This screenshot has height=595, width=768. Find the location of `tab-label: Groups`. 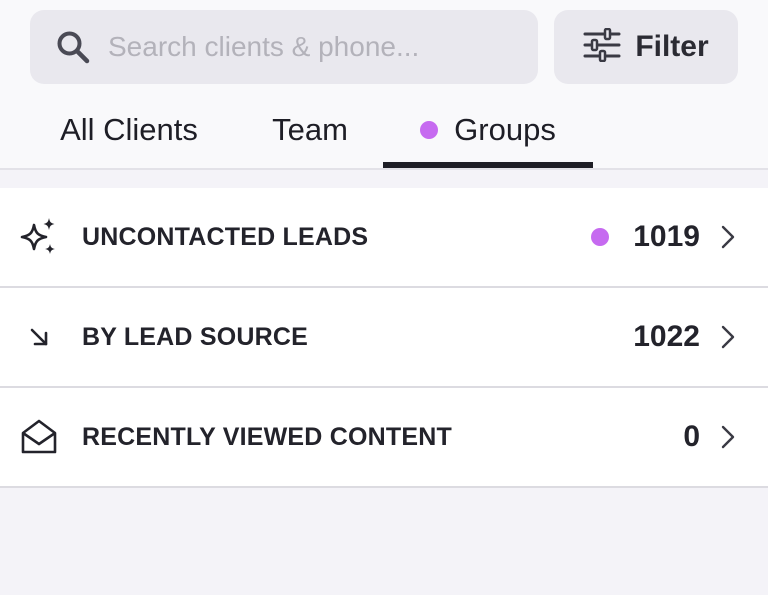

tab-label: Groups is located at coordinates (505, 129).